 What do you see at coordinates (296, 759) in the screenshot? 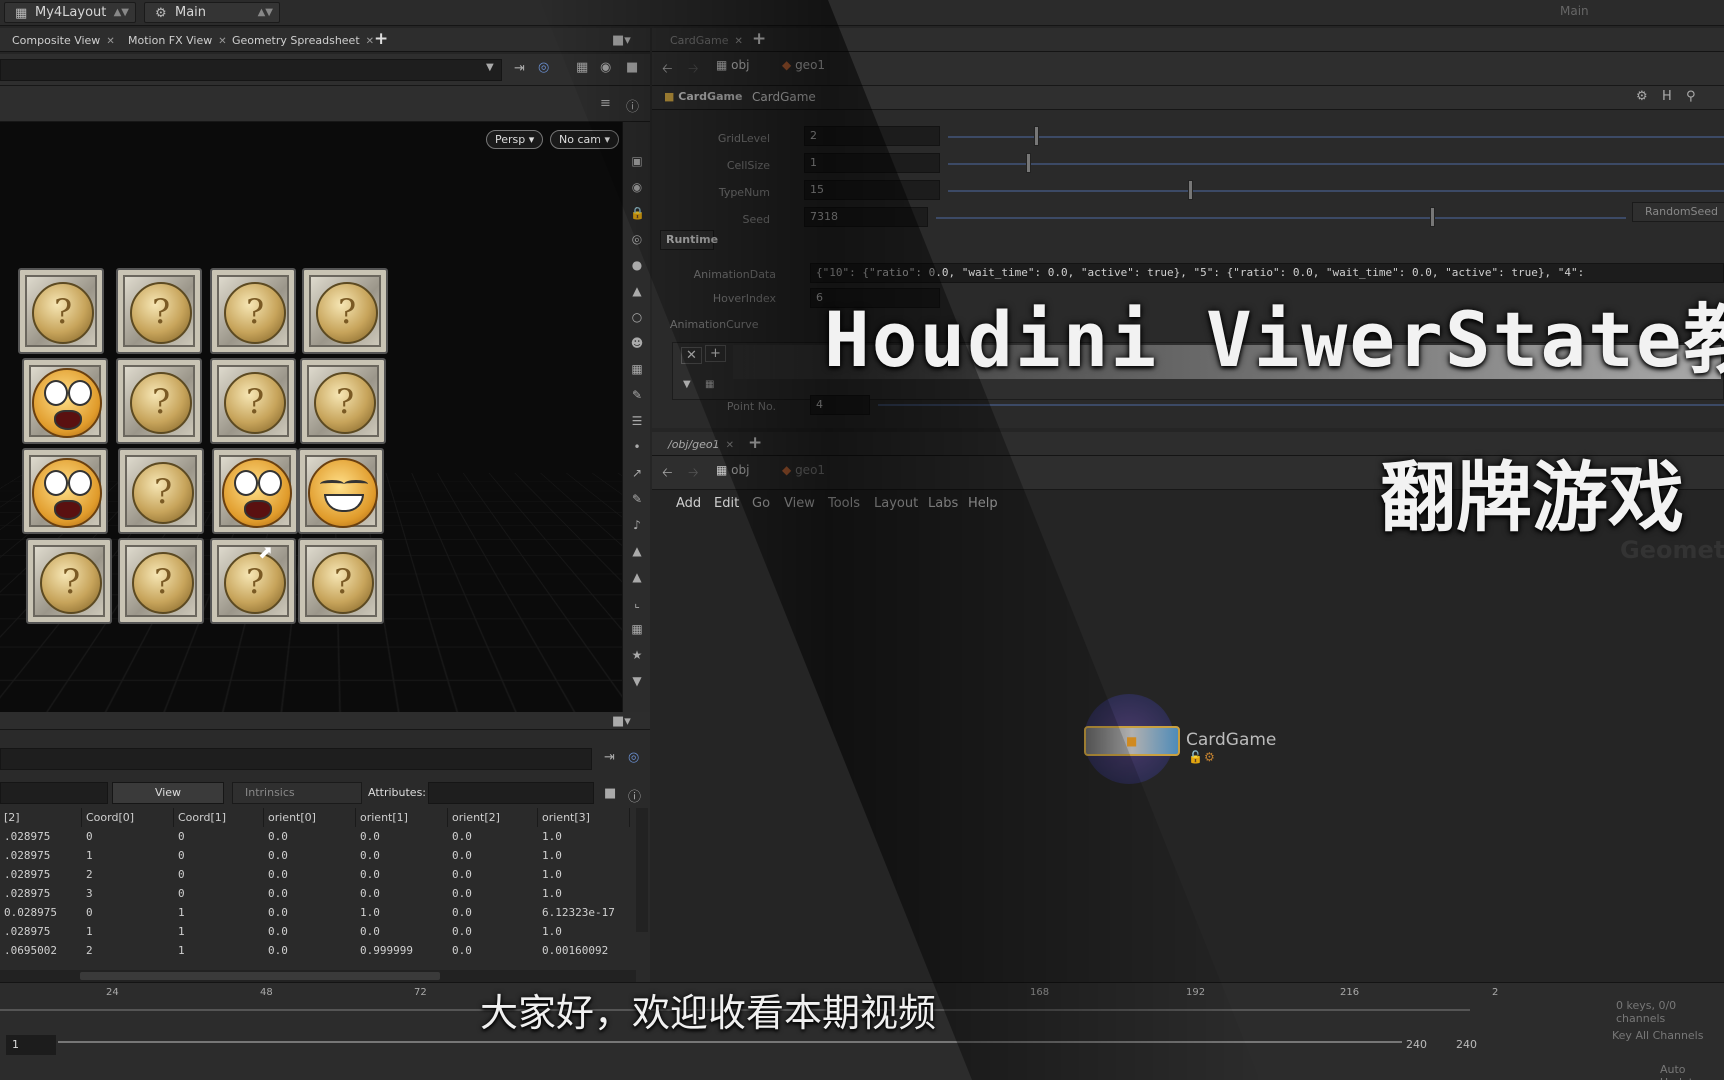
I see `spreadsheet-path-field` at bounding box center [296, 759].